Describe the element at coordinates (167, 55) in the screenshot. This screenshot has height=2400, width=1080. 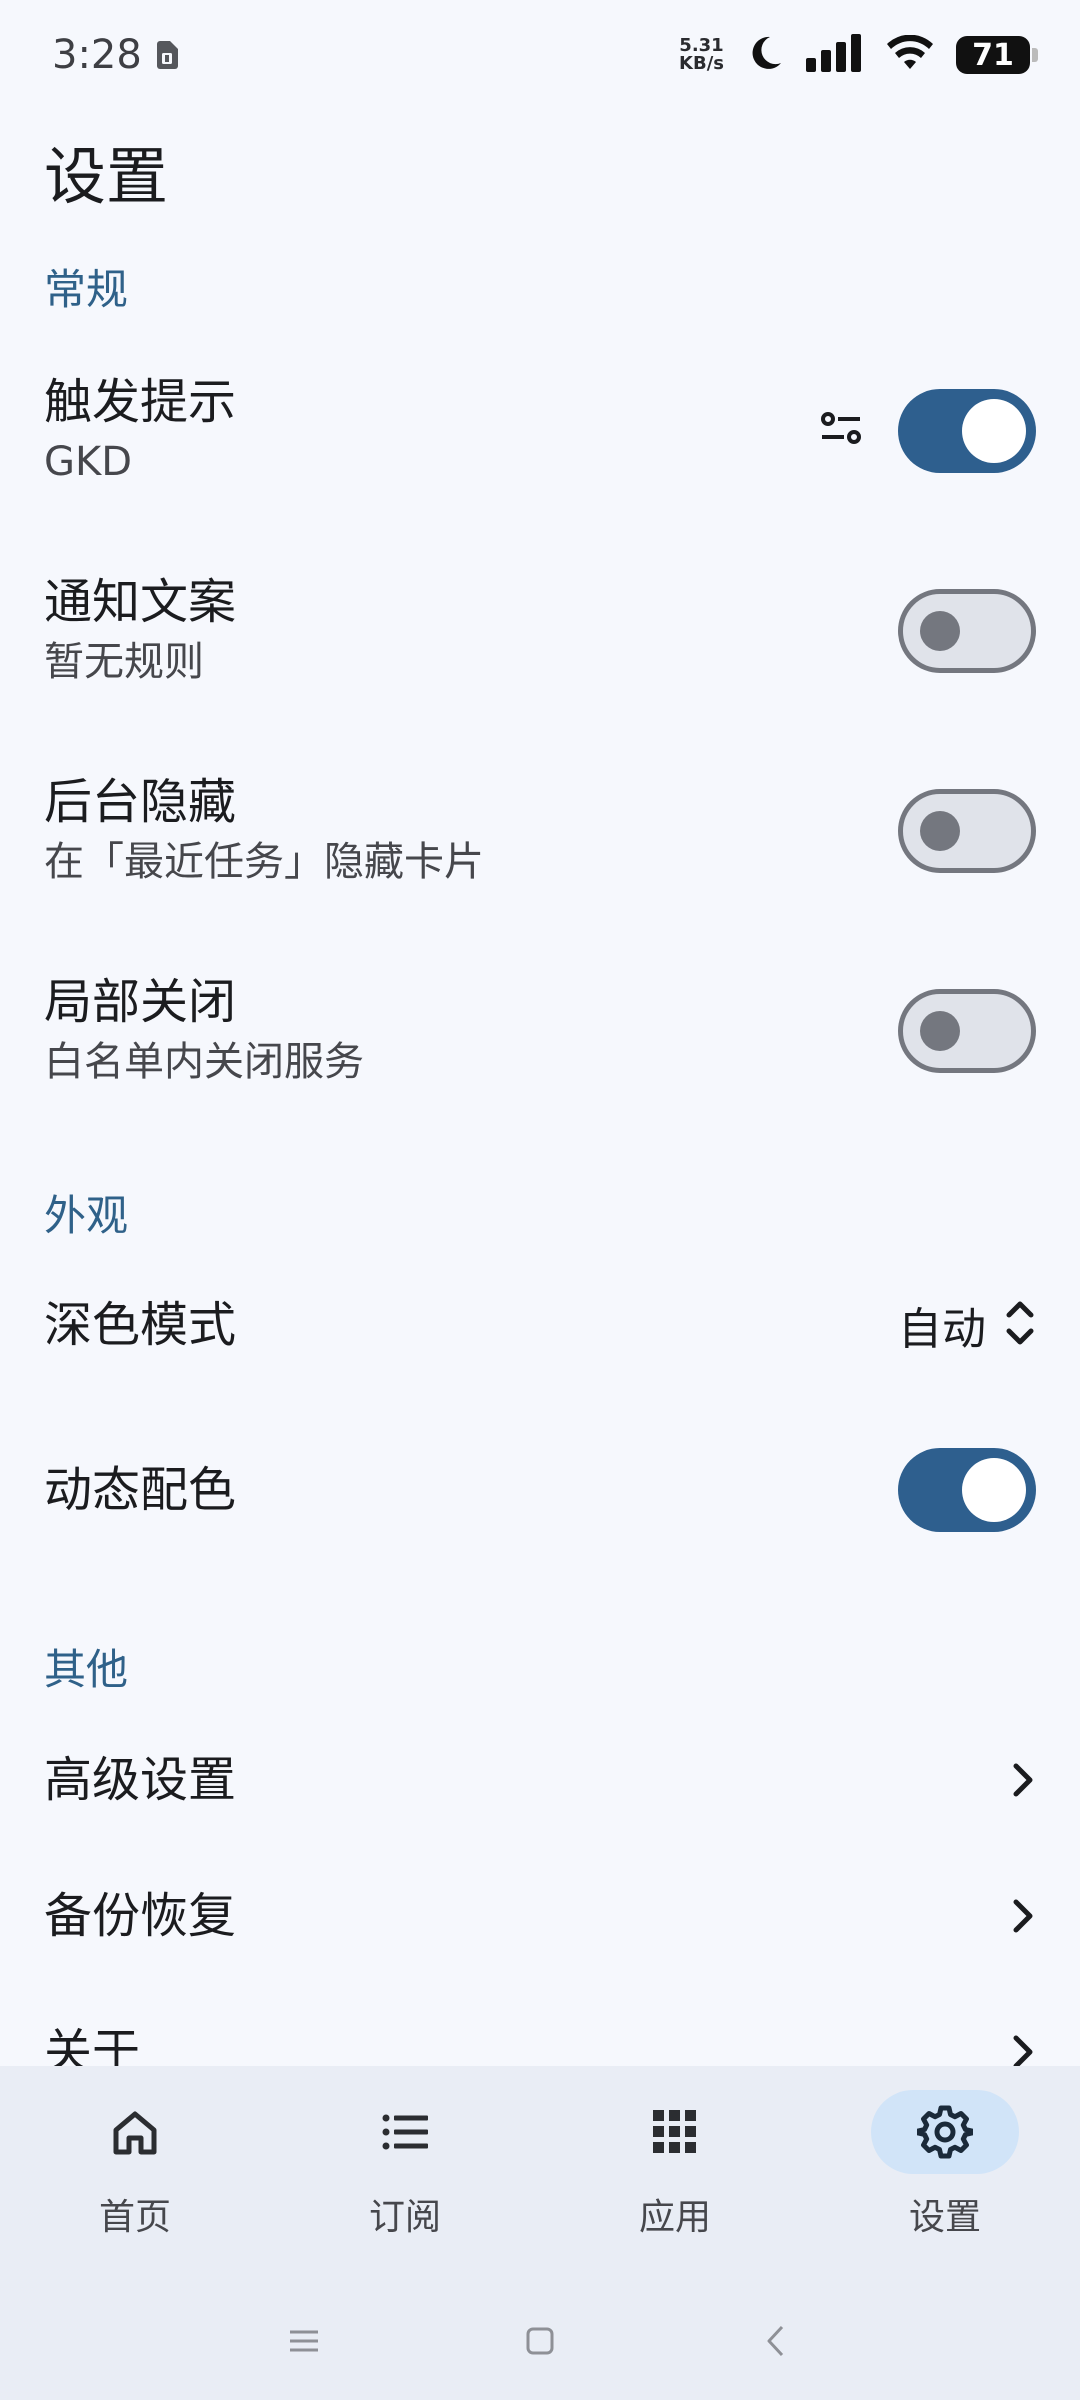
I see `sim-card-icon` at that location.